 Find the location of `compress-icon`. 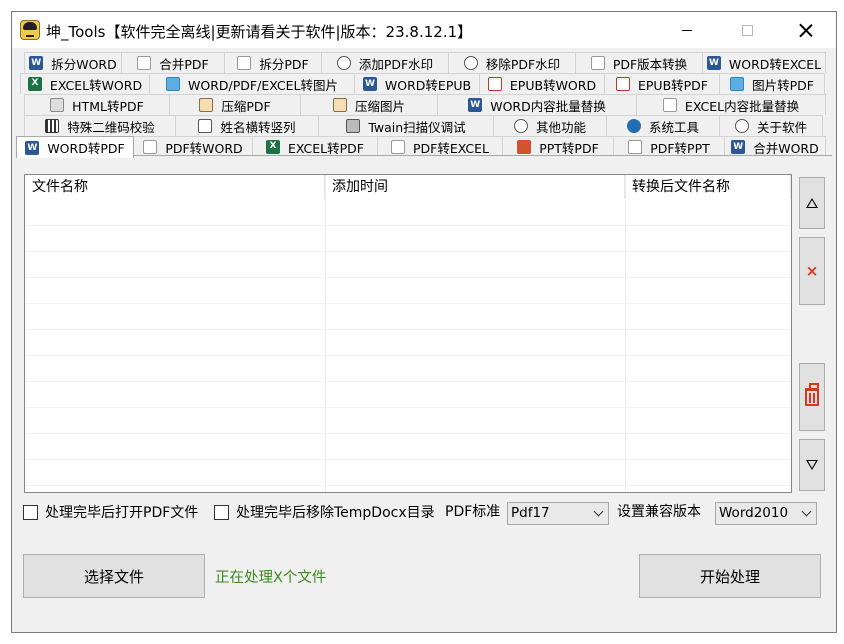

compress-icon is located at coordinates (206, 105).